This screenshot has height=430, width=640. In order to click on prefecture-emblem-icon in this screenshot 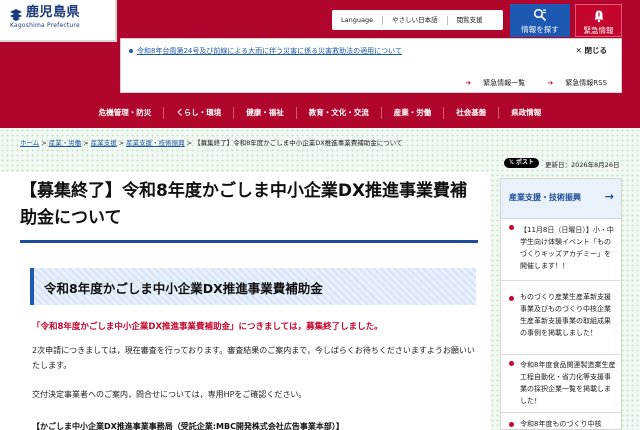, I will do `click(16, 15)`.